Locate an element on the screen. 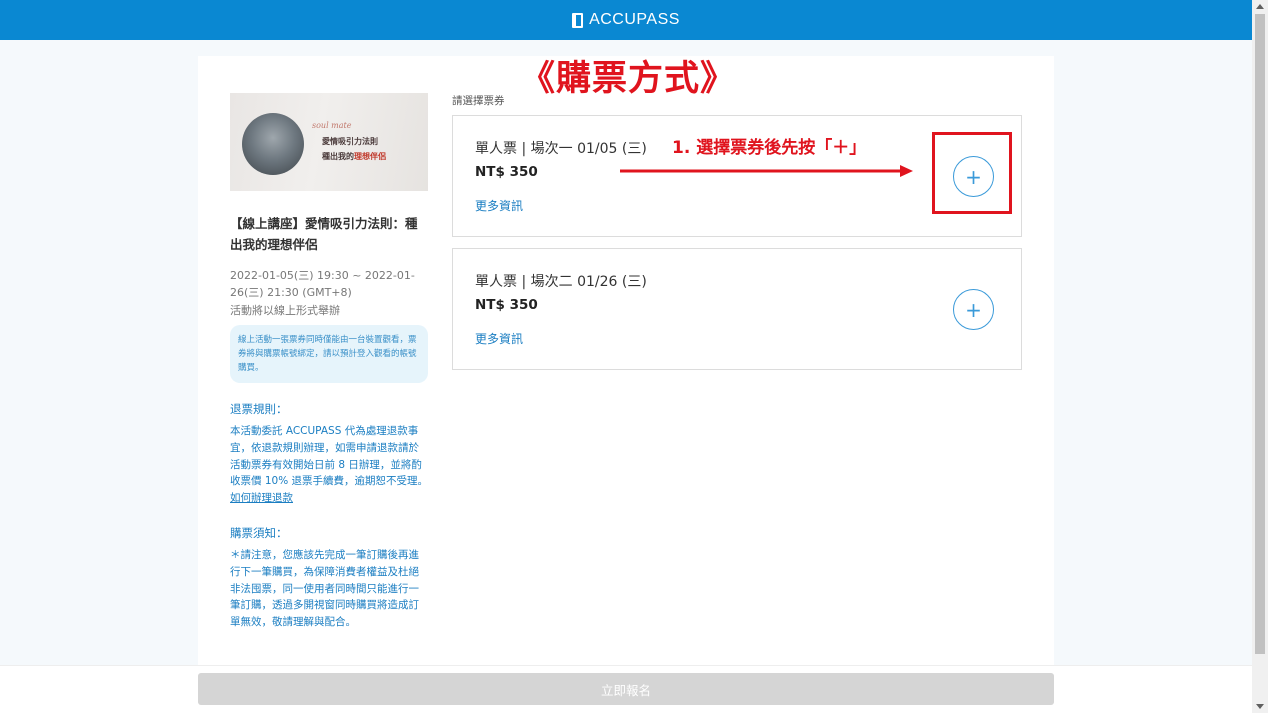  plus-icon: + is located at coordinates (973, 309).